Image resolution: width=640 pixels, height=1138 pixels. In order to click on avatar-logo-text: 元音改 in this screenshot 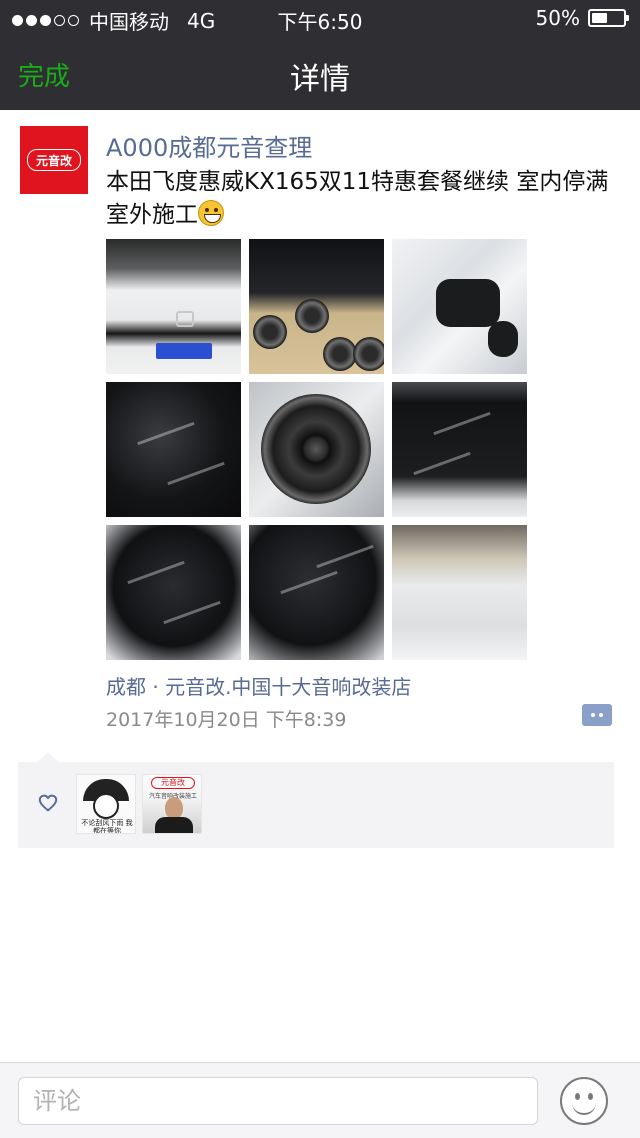, I will do `click(54, 160)`.